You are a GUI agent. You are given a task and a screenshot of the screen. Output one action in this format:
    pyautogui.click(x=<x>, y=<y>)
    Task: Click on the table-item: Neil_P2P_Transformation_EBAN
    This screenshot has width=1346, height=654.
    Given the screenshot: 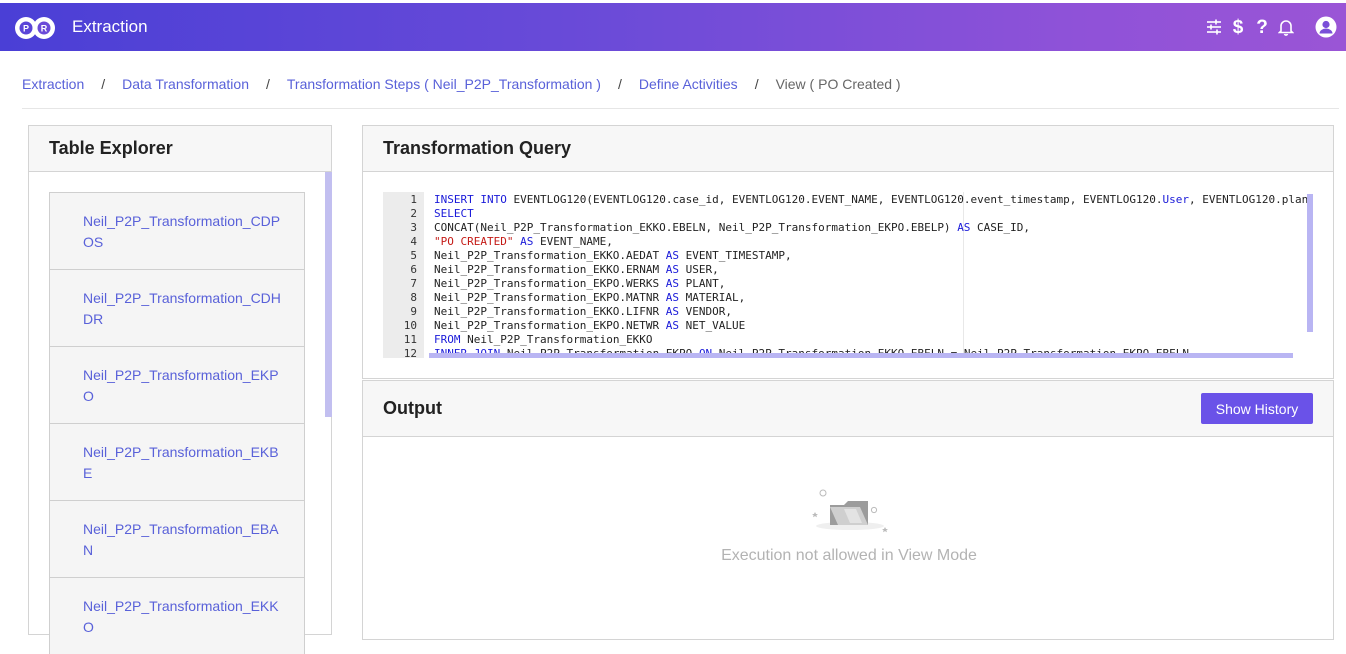 What is the action you would take?
    pyautogui.click(x=177, y=538)
    